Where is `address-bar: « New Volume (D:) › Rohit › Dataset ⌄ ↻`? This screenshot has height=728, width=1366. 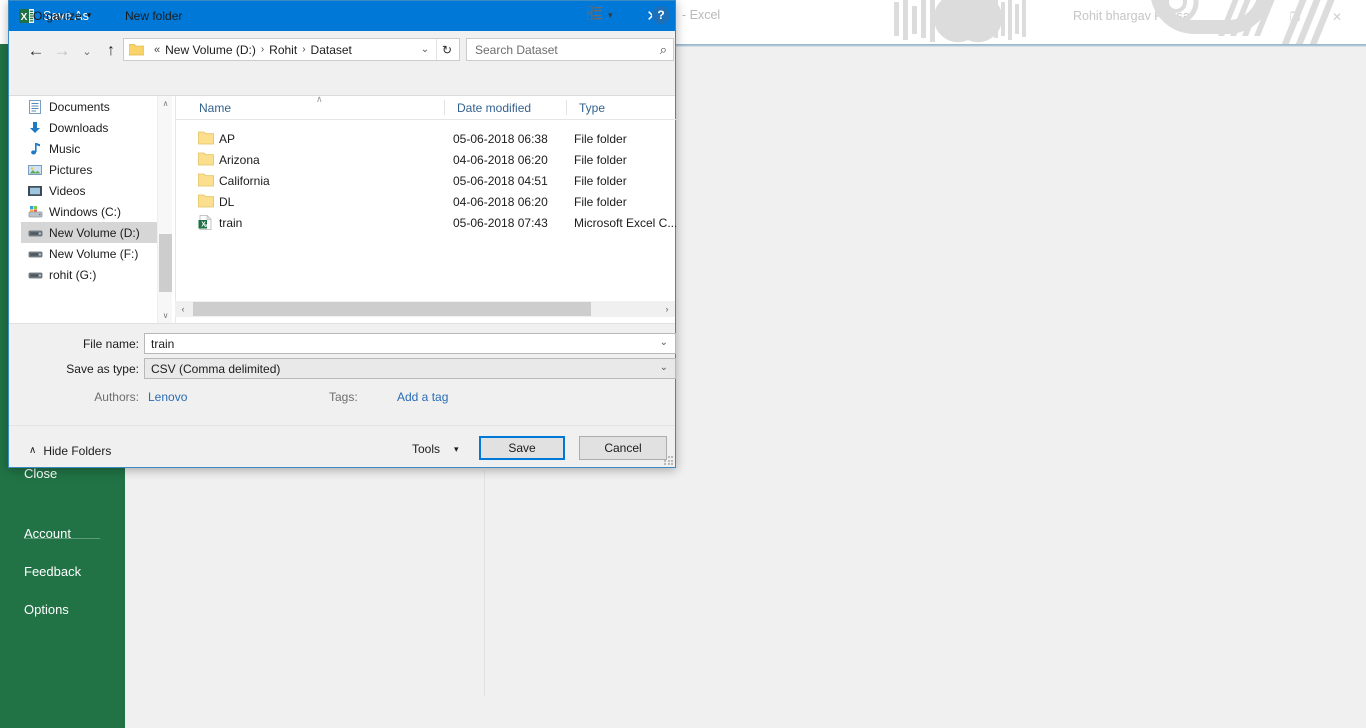 address-bar: « New Volume (D:) › Rohit › Dataset ⌄ ↻ is located at coordinates (291, 49).